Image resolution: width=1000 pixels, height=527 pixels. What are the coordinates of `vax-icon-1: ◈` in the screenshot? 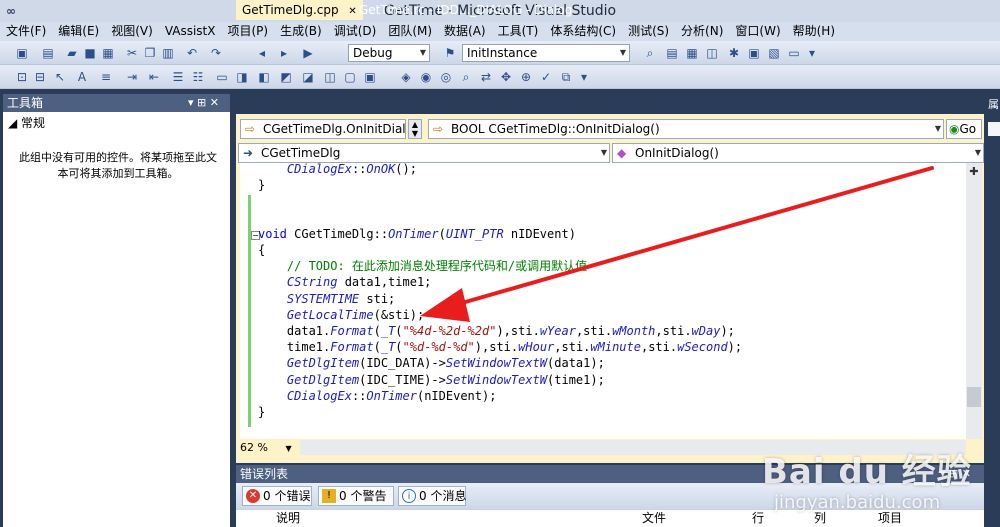 It's located at (406, 77).